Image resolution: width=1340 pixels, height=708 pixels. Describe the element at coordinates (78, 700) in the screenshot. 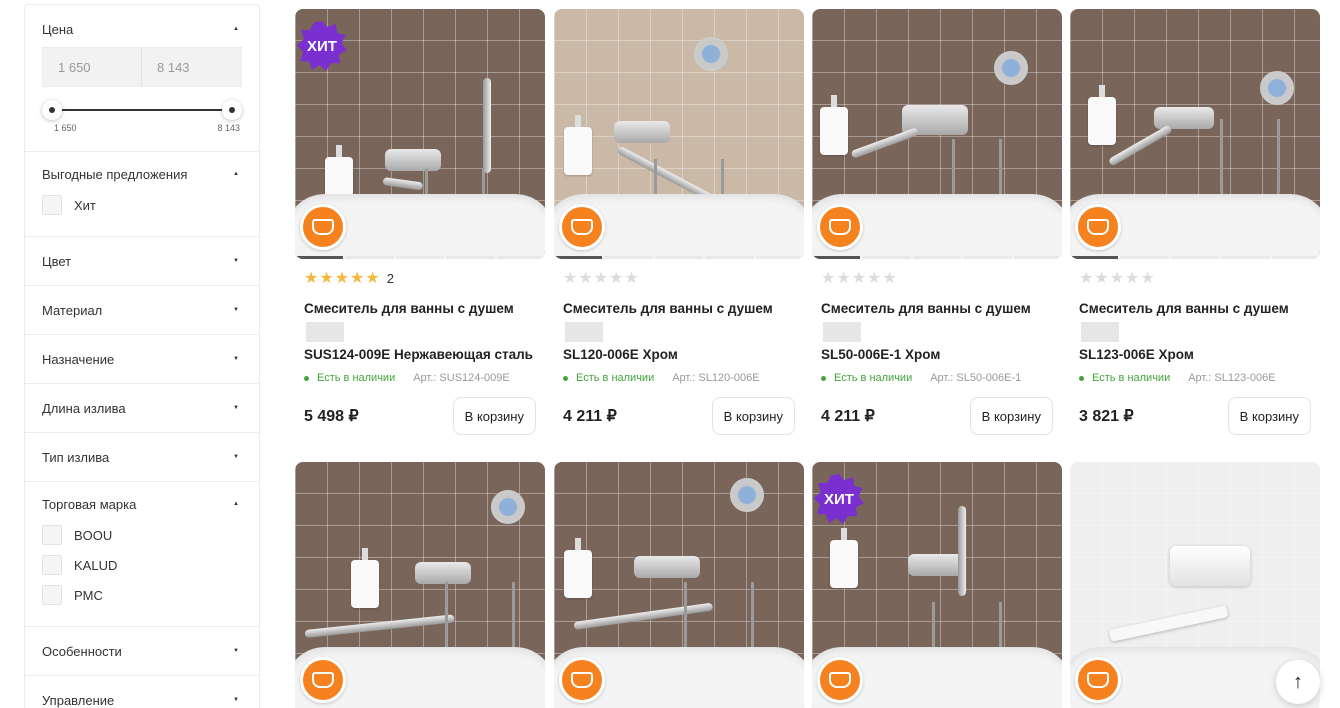

I see `filter-control-label: Управление` at that location.